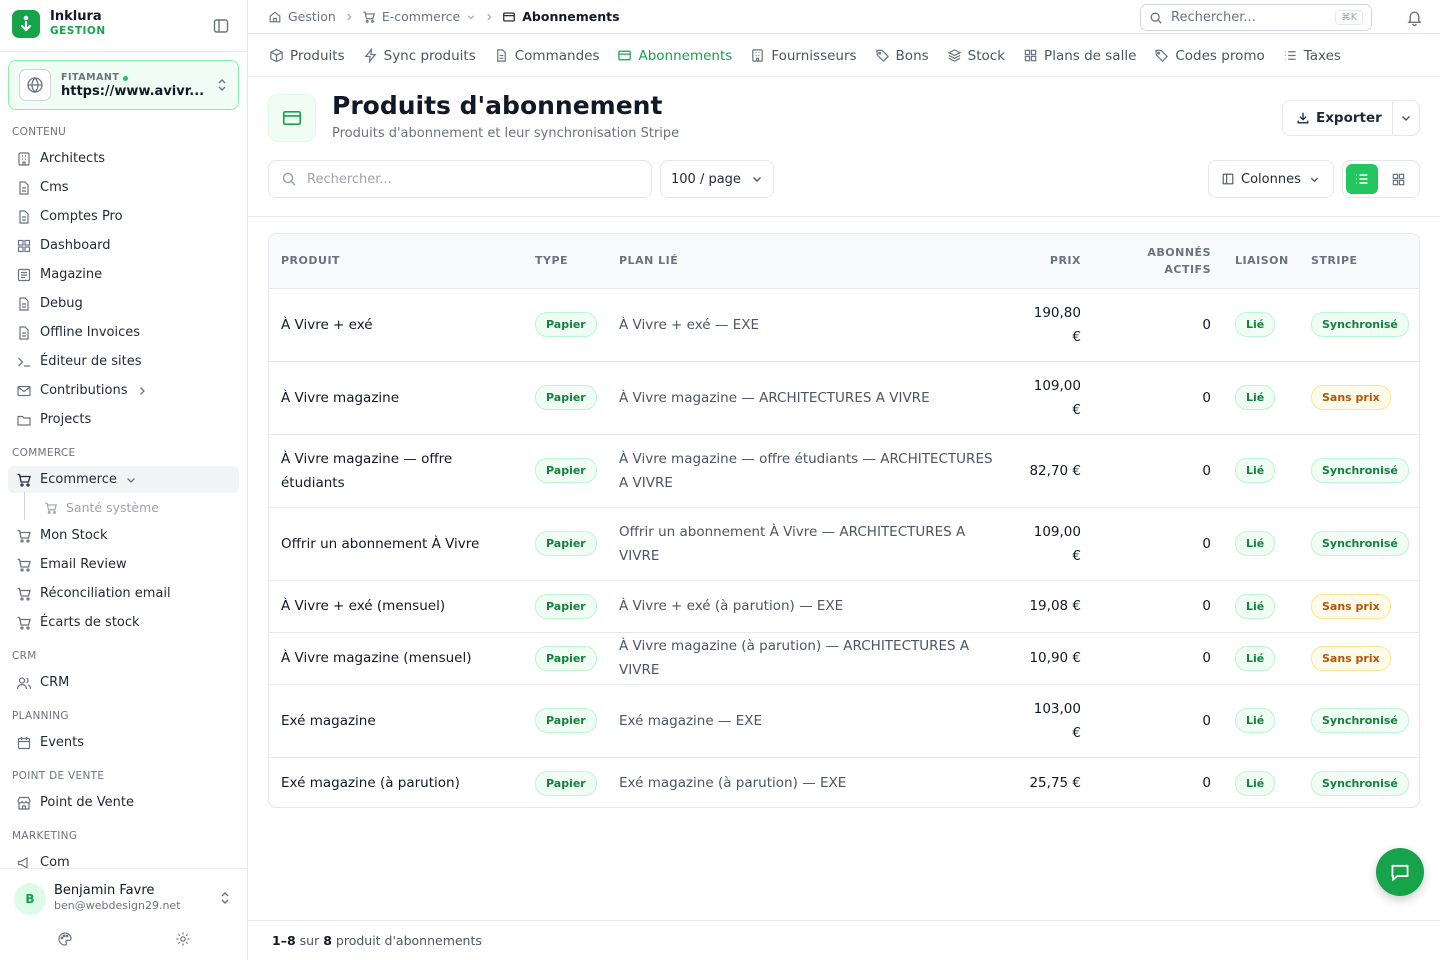 This screenshot has width=1440, height=960. I want to click on sidebar-item-sante-systeme: Santé système, so click(137, 507).